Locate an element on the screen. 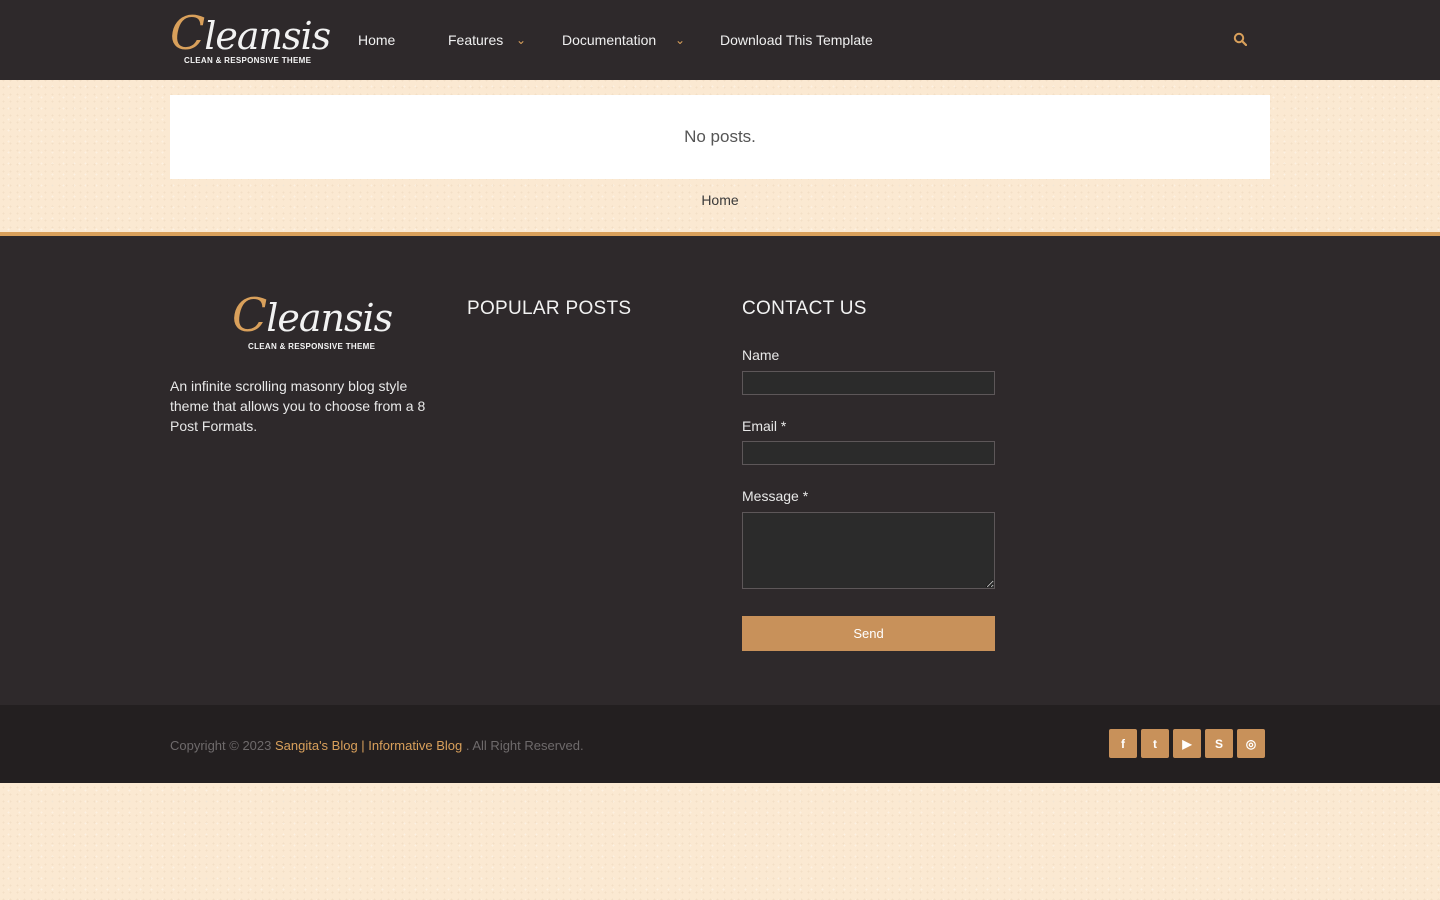  popular-posts-heading: POPULAR POSTS is located at coordinates (549, 308).